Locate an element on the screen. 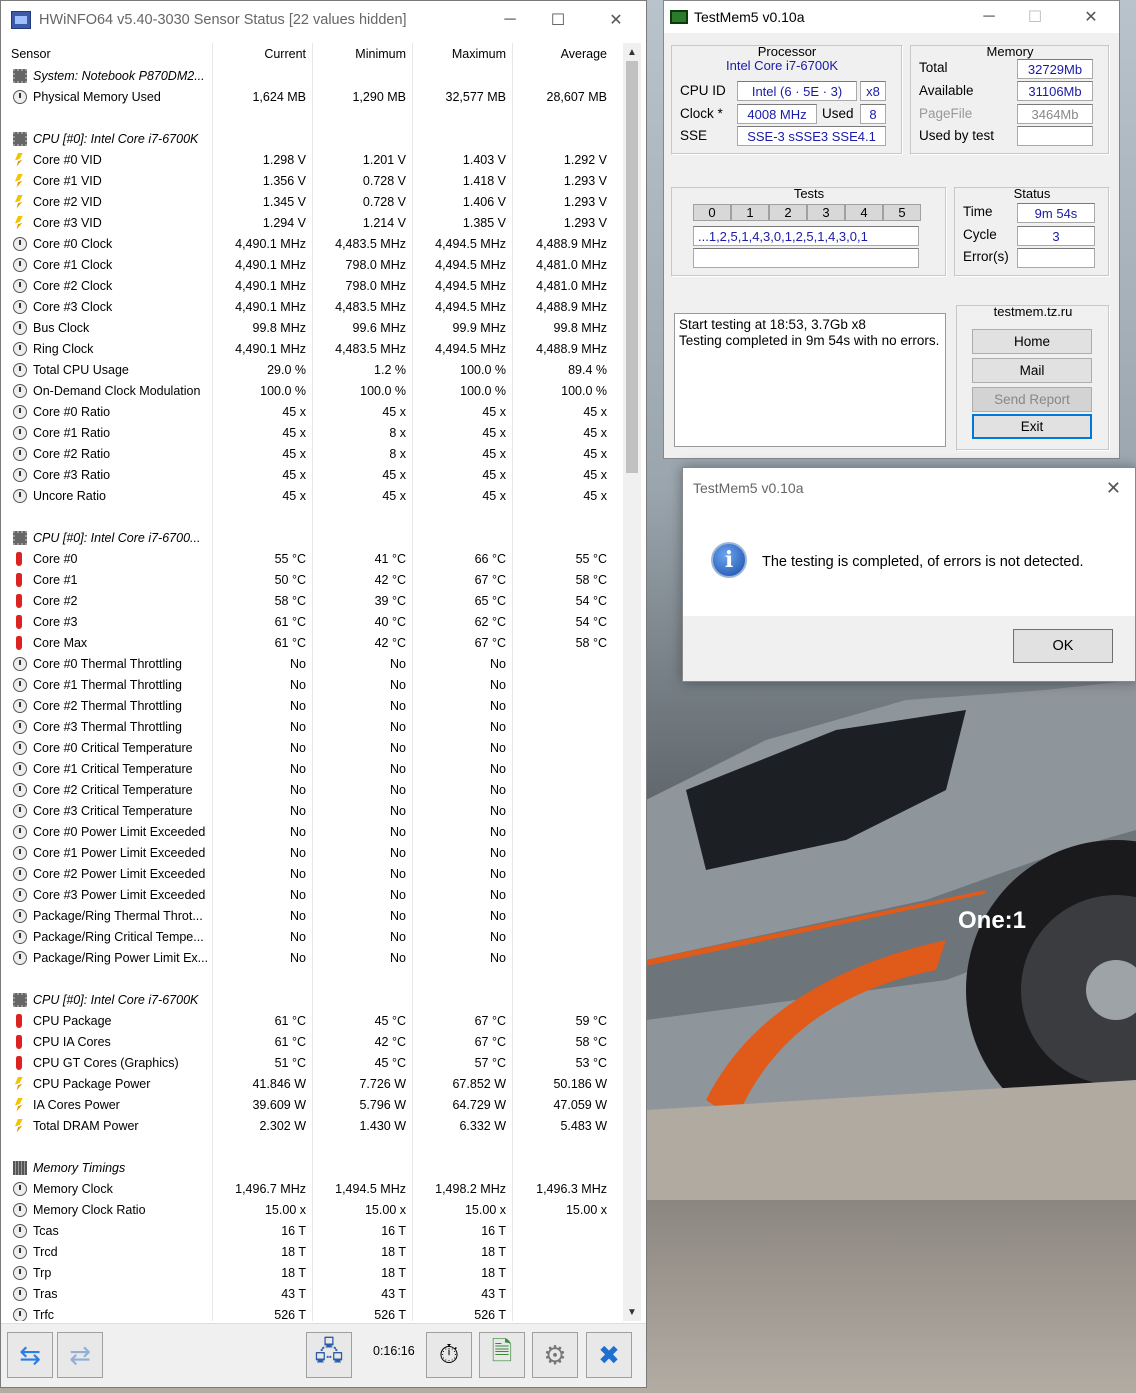  collapse-button: ⇄ is located at coordinates (80, 1355).